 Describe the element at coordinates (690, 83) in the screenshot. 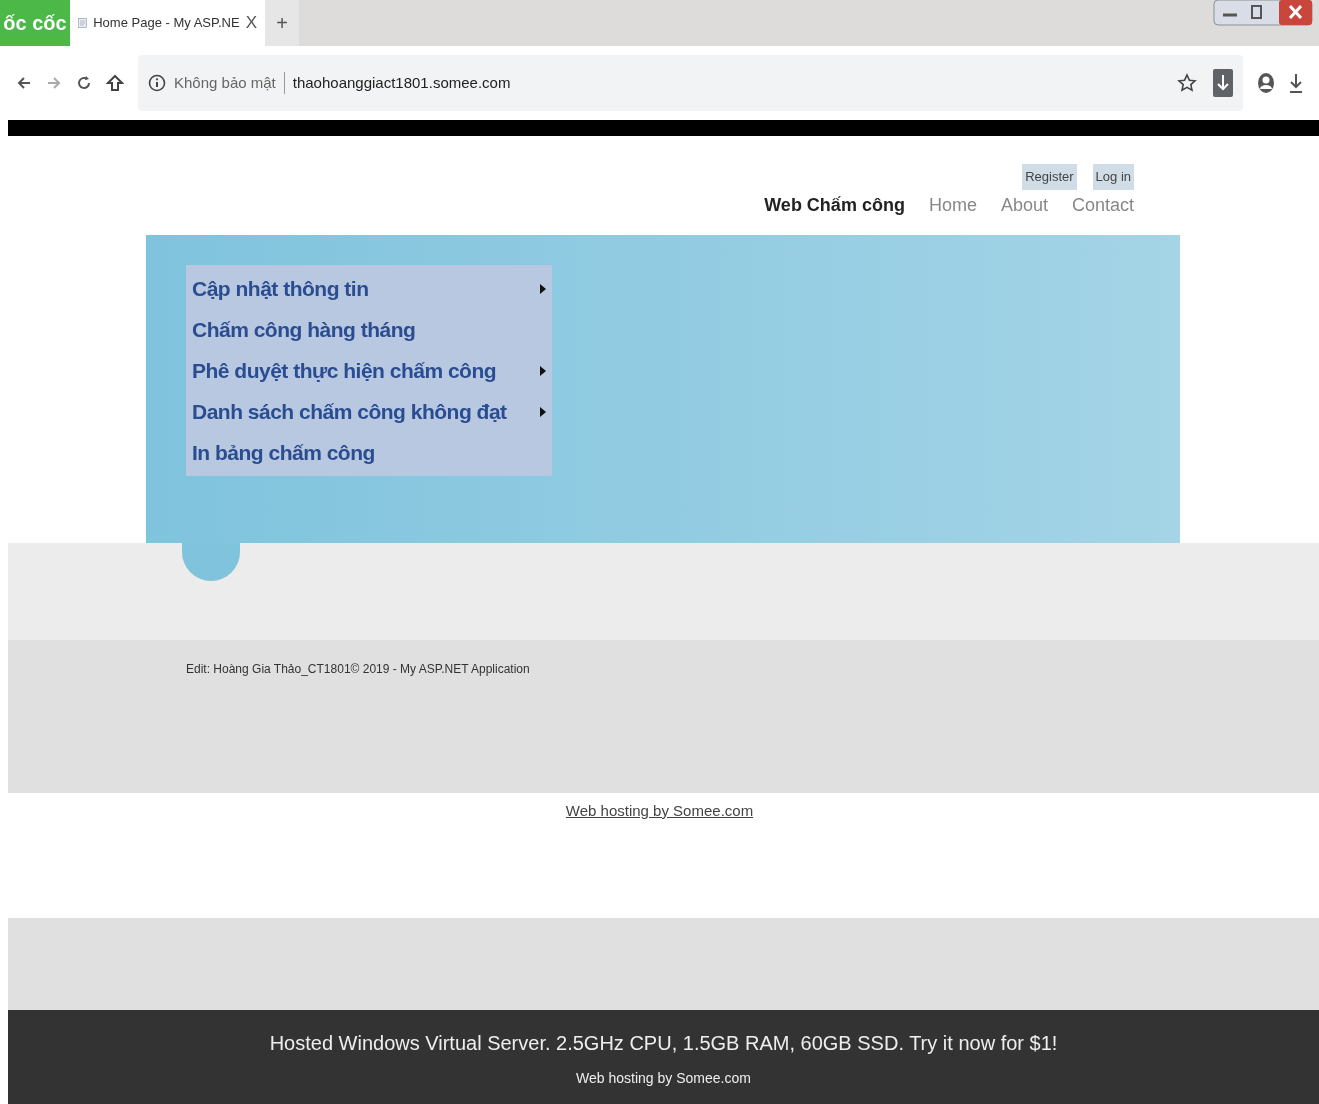

I see `address-bar: Không bảo mật thaohoanggiact1801.somee.com` at that location.